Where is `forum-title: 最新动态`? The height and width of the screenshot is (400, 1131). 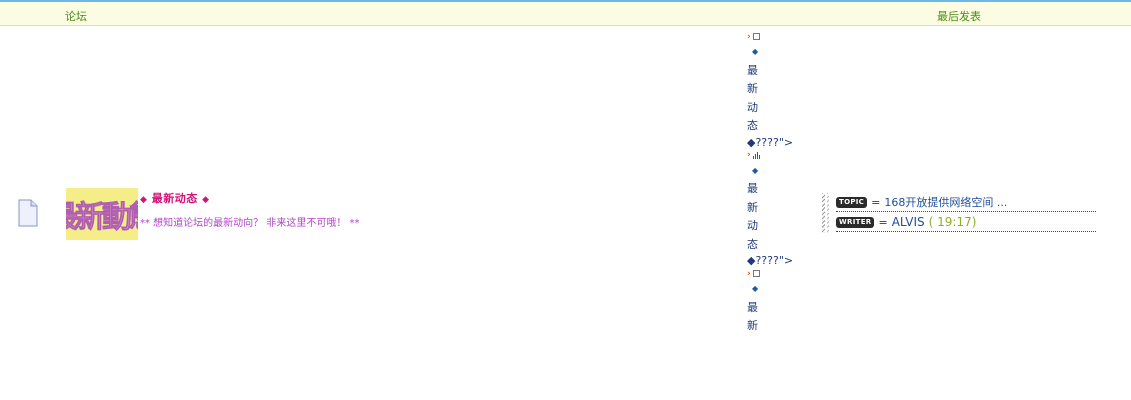 forum-title: 最新动态 is located at coordinates (174, 198).